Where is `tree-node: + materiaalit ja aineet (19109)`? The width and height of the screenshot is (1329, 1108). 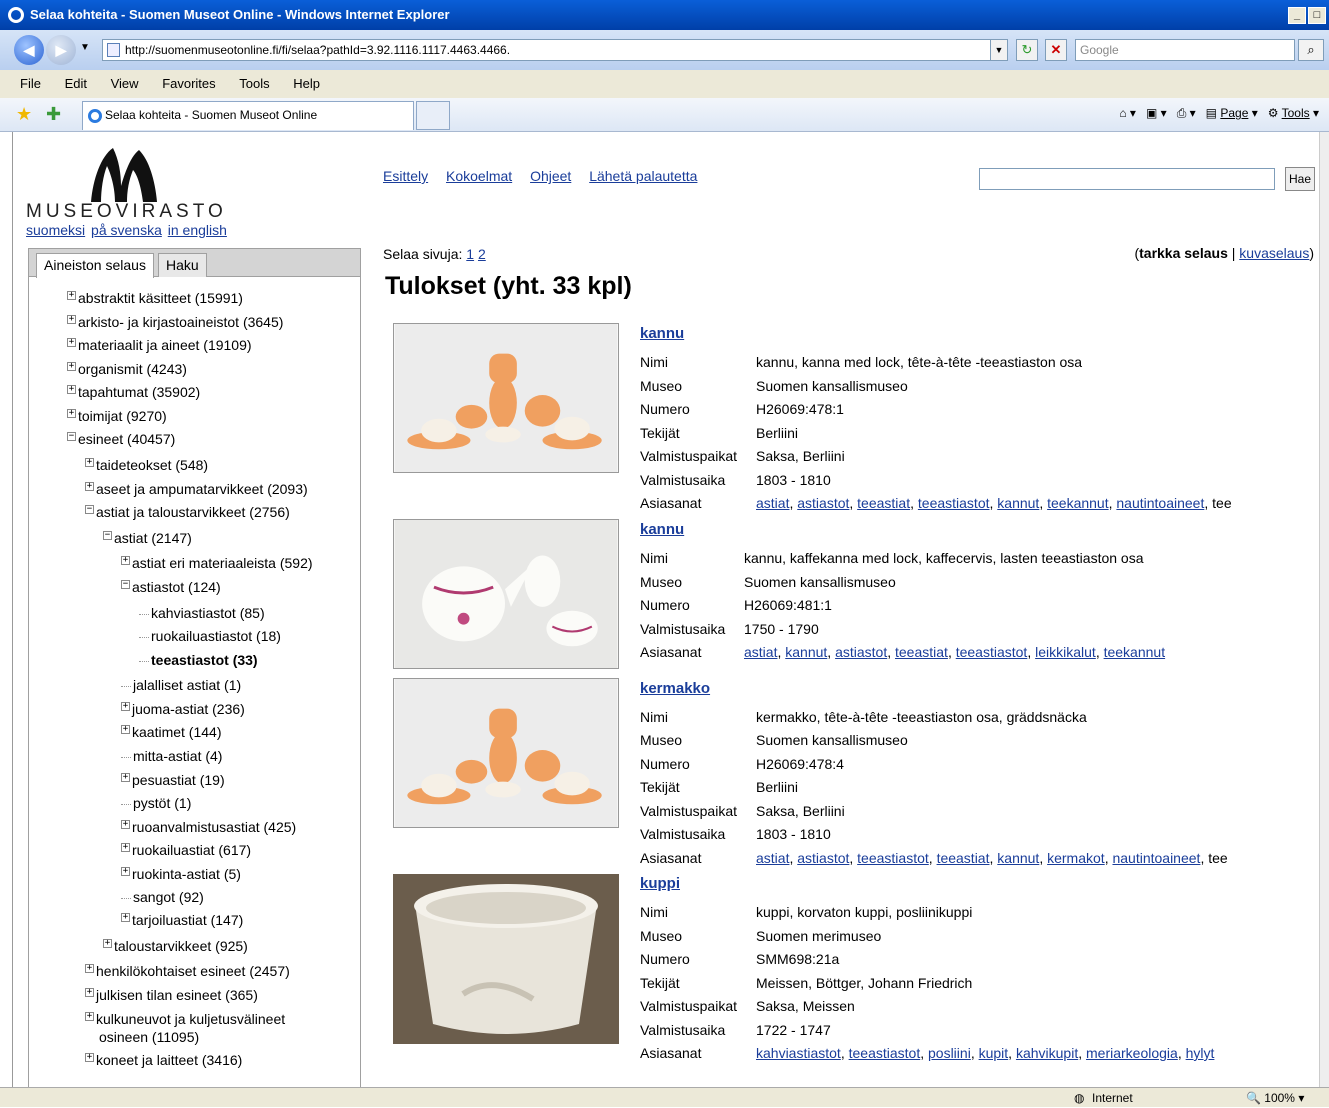
tree-node: + materiaalit ja aineet (19109) is located at coordinates (159, 345).